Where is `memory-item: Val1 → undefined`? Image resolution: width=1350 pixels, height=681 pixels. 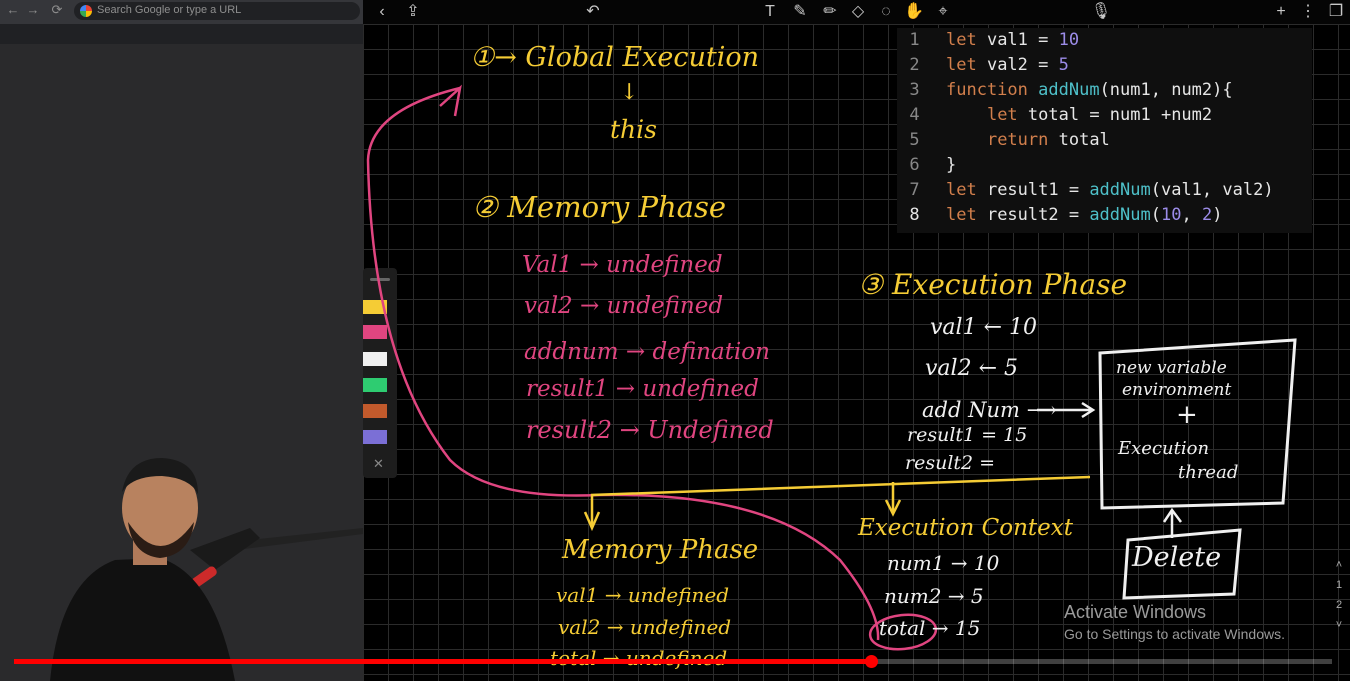 memory-item: Val1 → undefined is located at coordinates (622, 265).